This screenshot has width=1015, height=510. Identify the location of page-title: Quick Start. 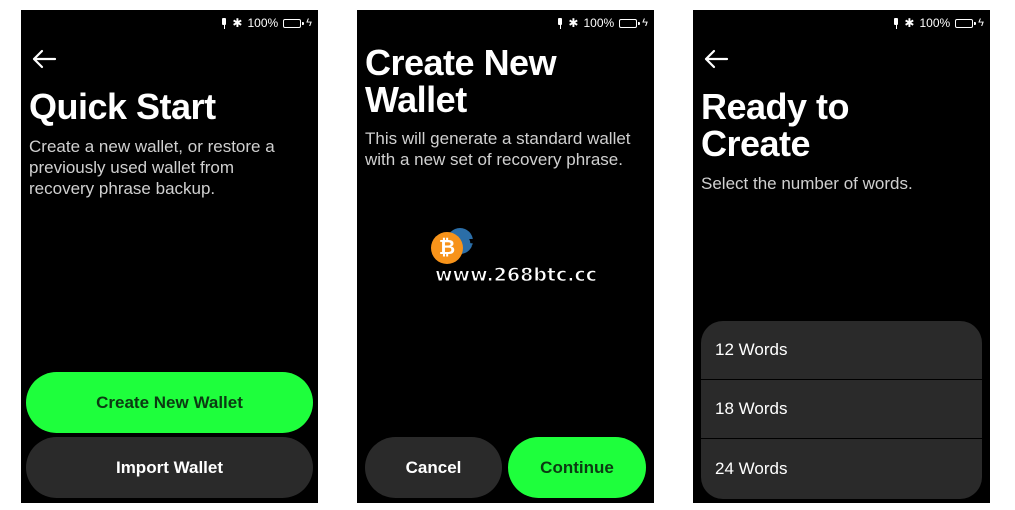
(122, 106).